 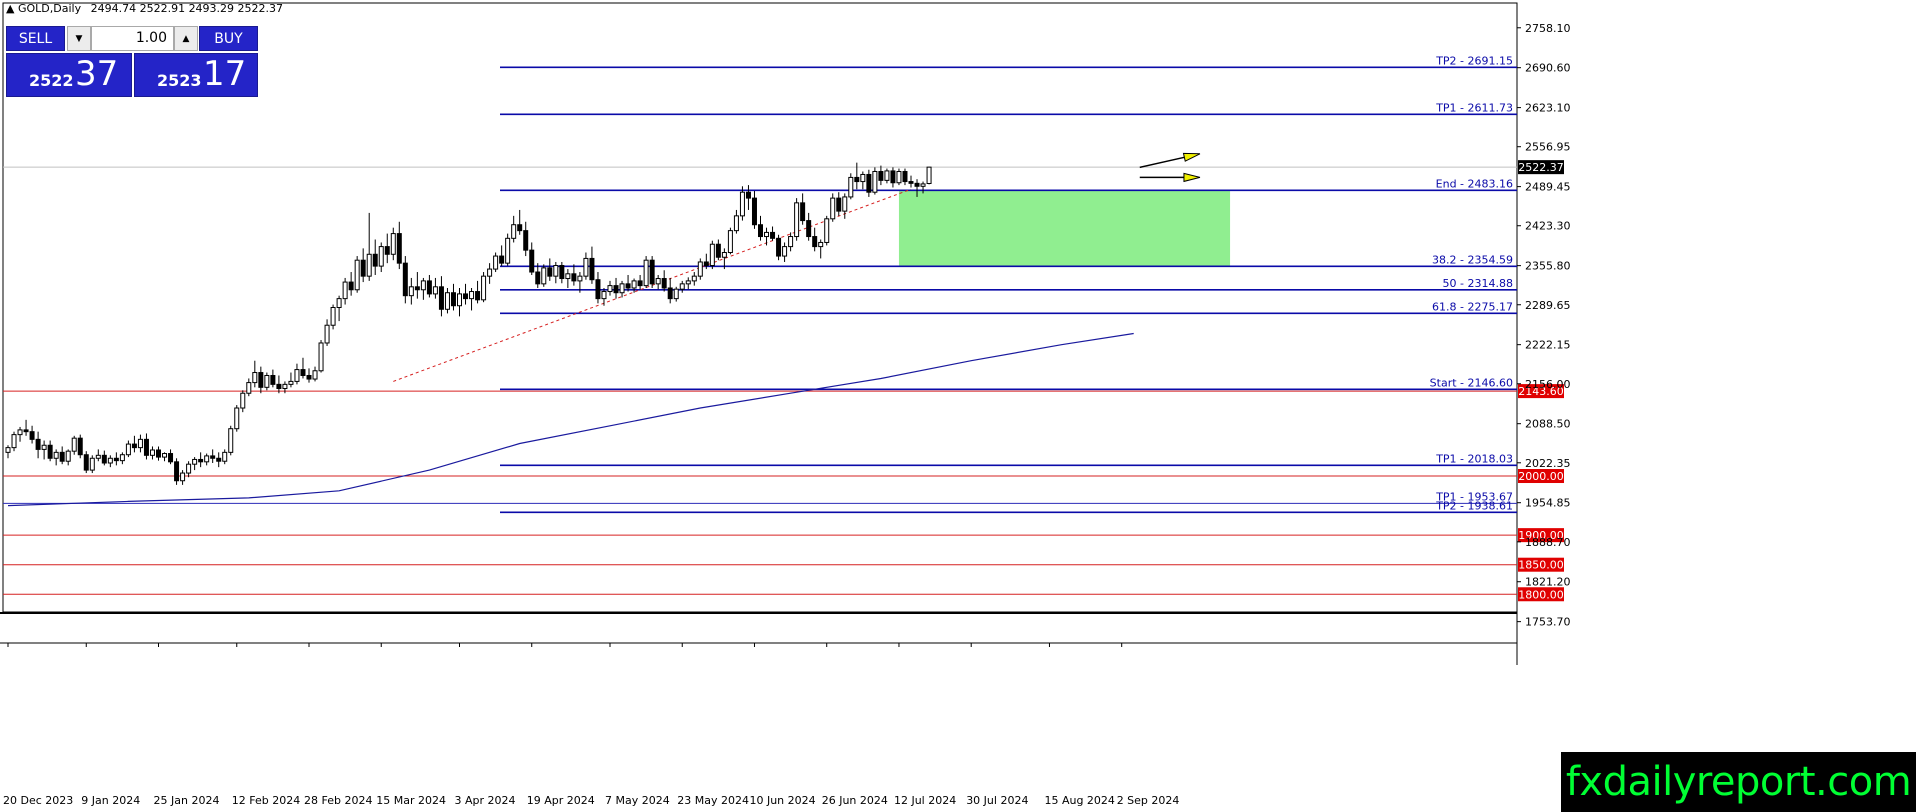 I want to click on fib-level-label: TP1 - 2611.73, so click(x=1474, y=107).